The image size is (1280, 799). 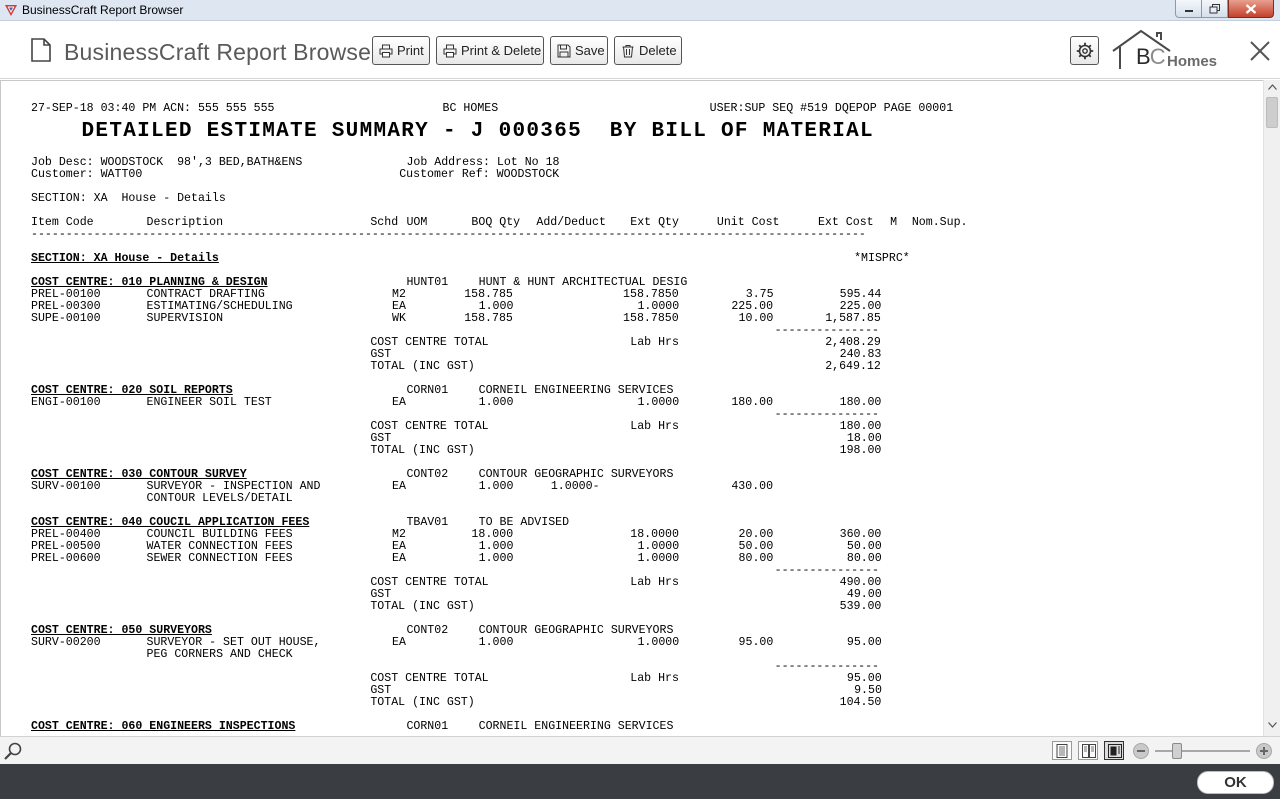 What do you see at coordinates (860, 450) in the screenshot?
I see `total-inc-value: 198.00` at bounding box center [860, 450].